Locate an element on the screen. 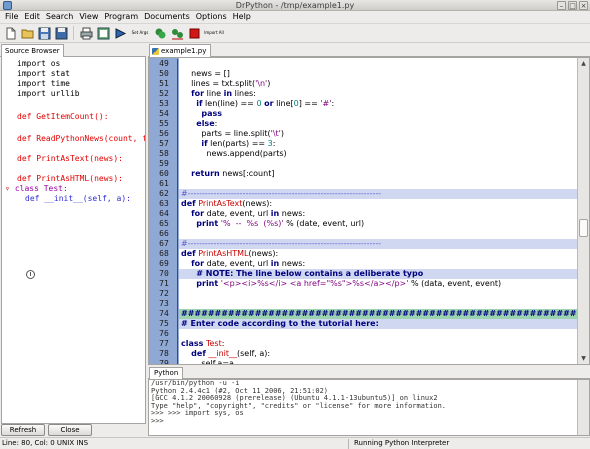 The height and width of the screenshot is (449, 590). code-line: parts = line.split('\t') is located at coordinates (378, 134).